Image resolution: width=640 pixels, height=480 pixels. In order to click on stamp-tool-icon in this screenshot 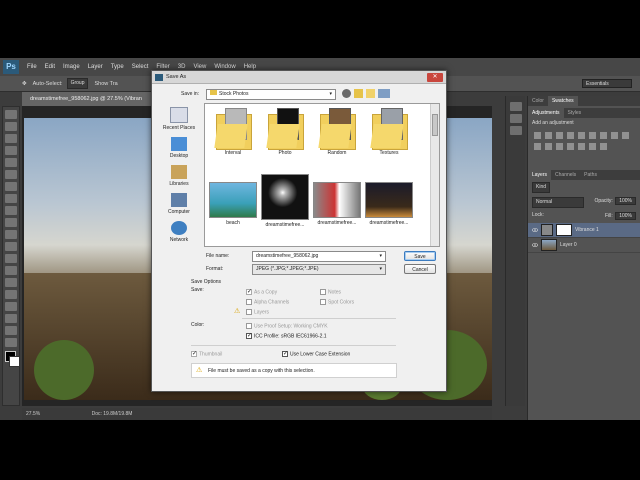, I will do `click(11, 210)`.